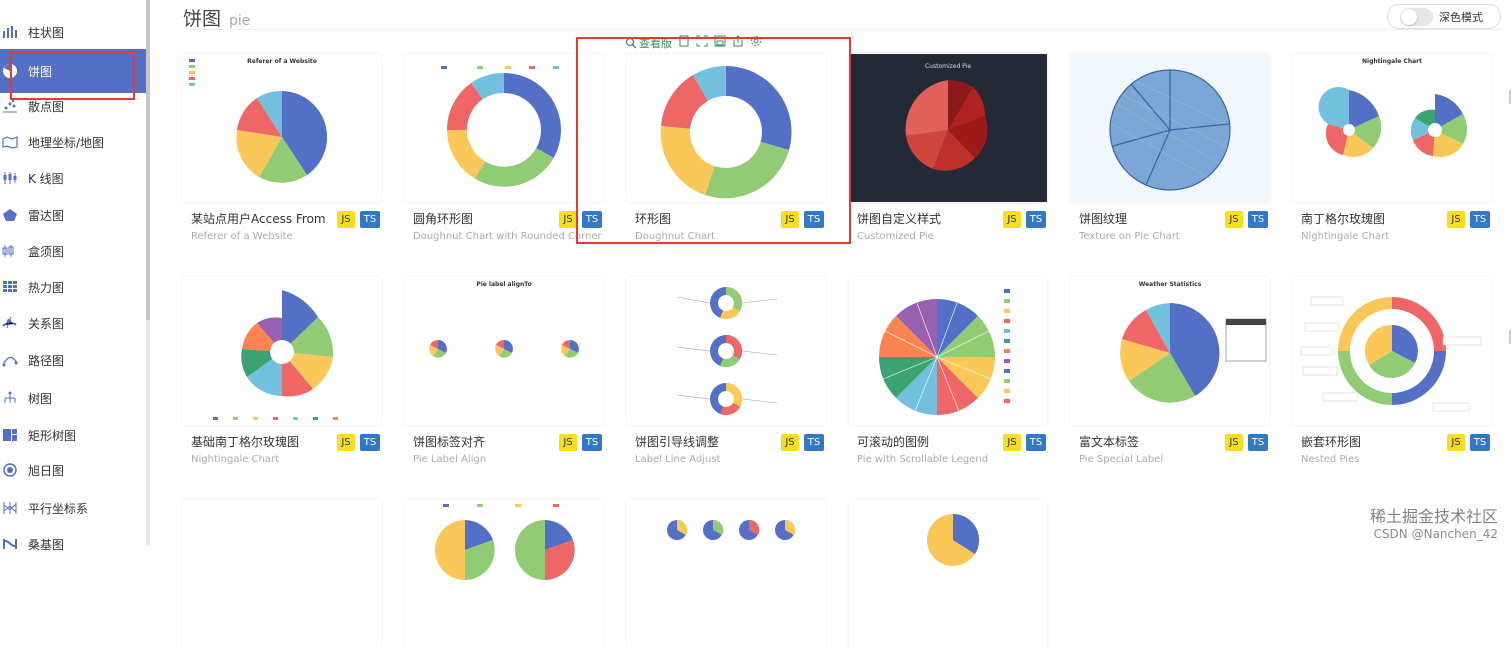 Image resolution: width=1512 pixels, height=648 pixels. Describe the element at coordinates (10, 323) in the screenshot. I see `graph-icon` at that location.